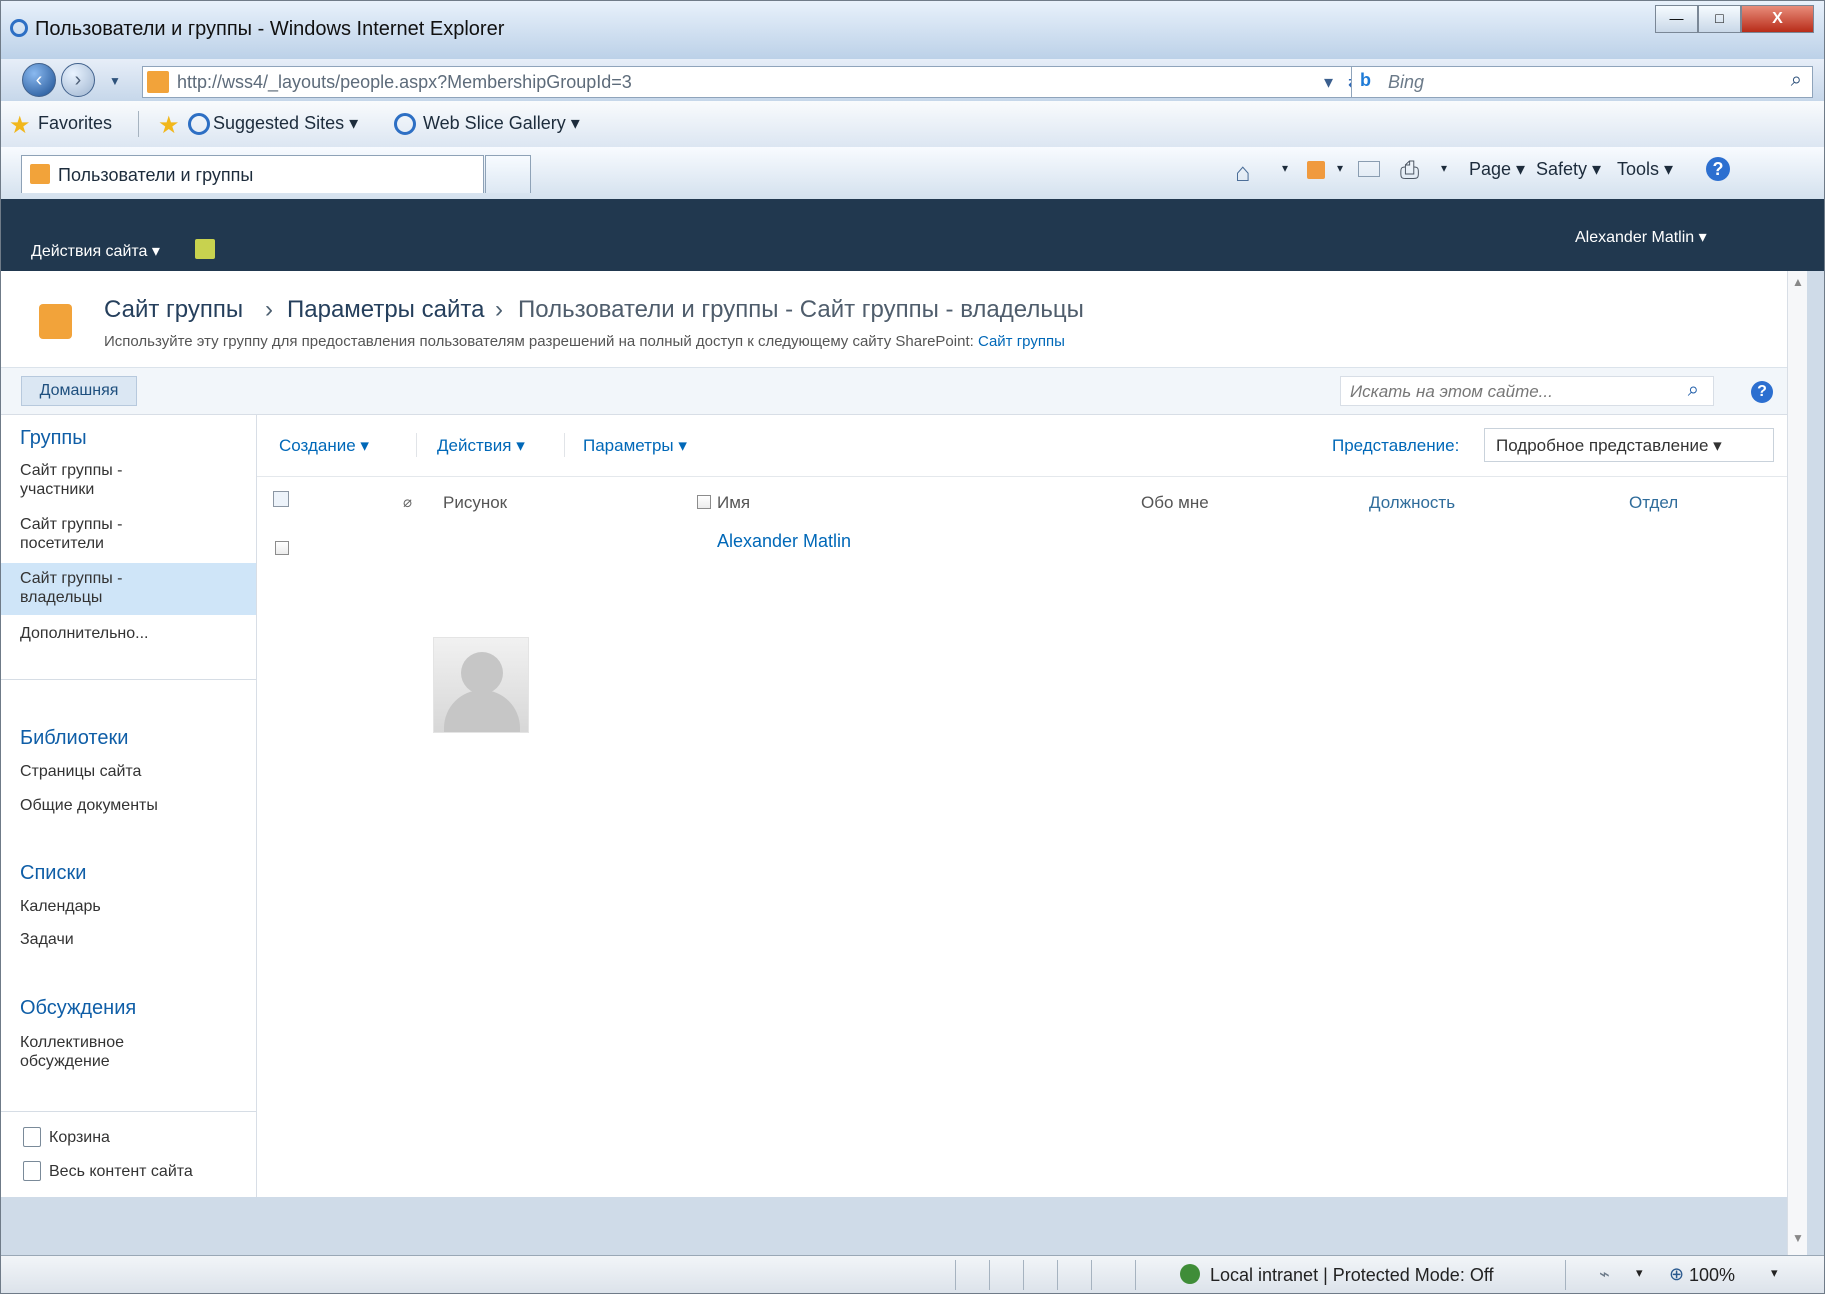  What do you see at coordinates (1369, 169) in the screenshot?
I see `mail-icon` at bounding box center [1369, 169].